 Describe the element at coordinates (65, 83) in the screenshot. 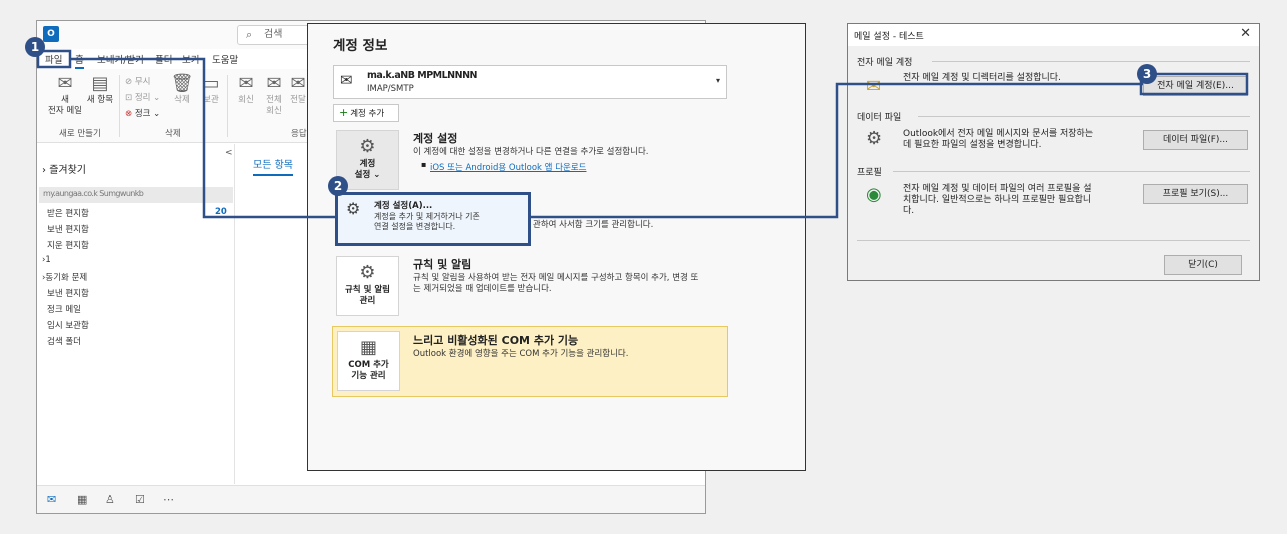

I see `envelope-icon: ✉` at that location.